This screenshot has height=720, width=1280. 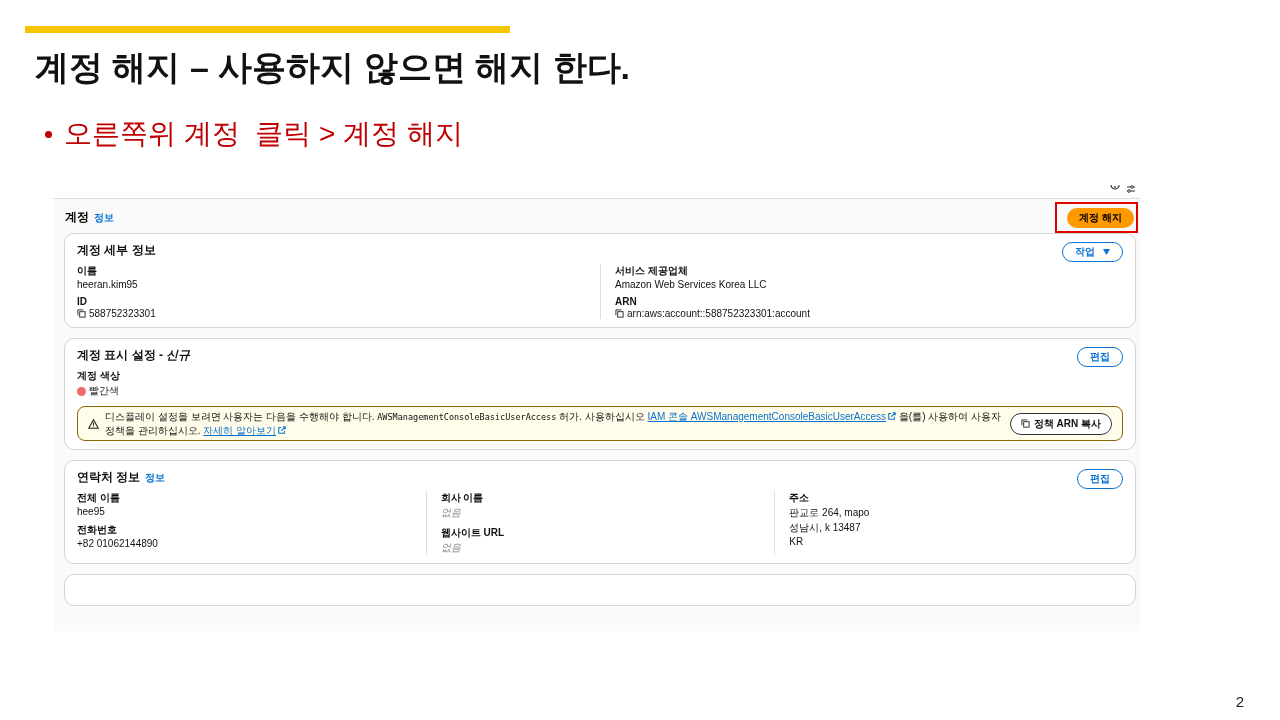 I want to click on page-title: 계정, so click(x=77, y=217).